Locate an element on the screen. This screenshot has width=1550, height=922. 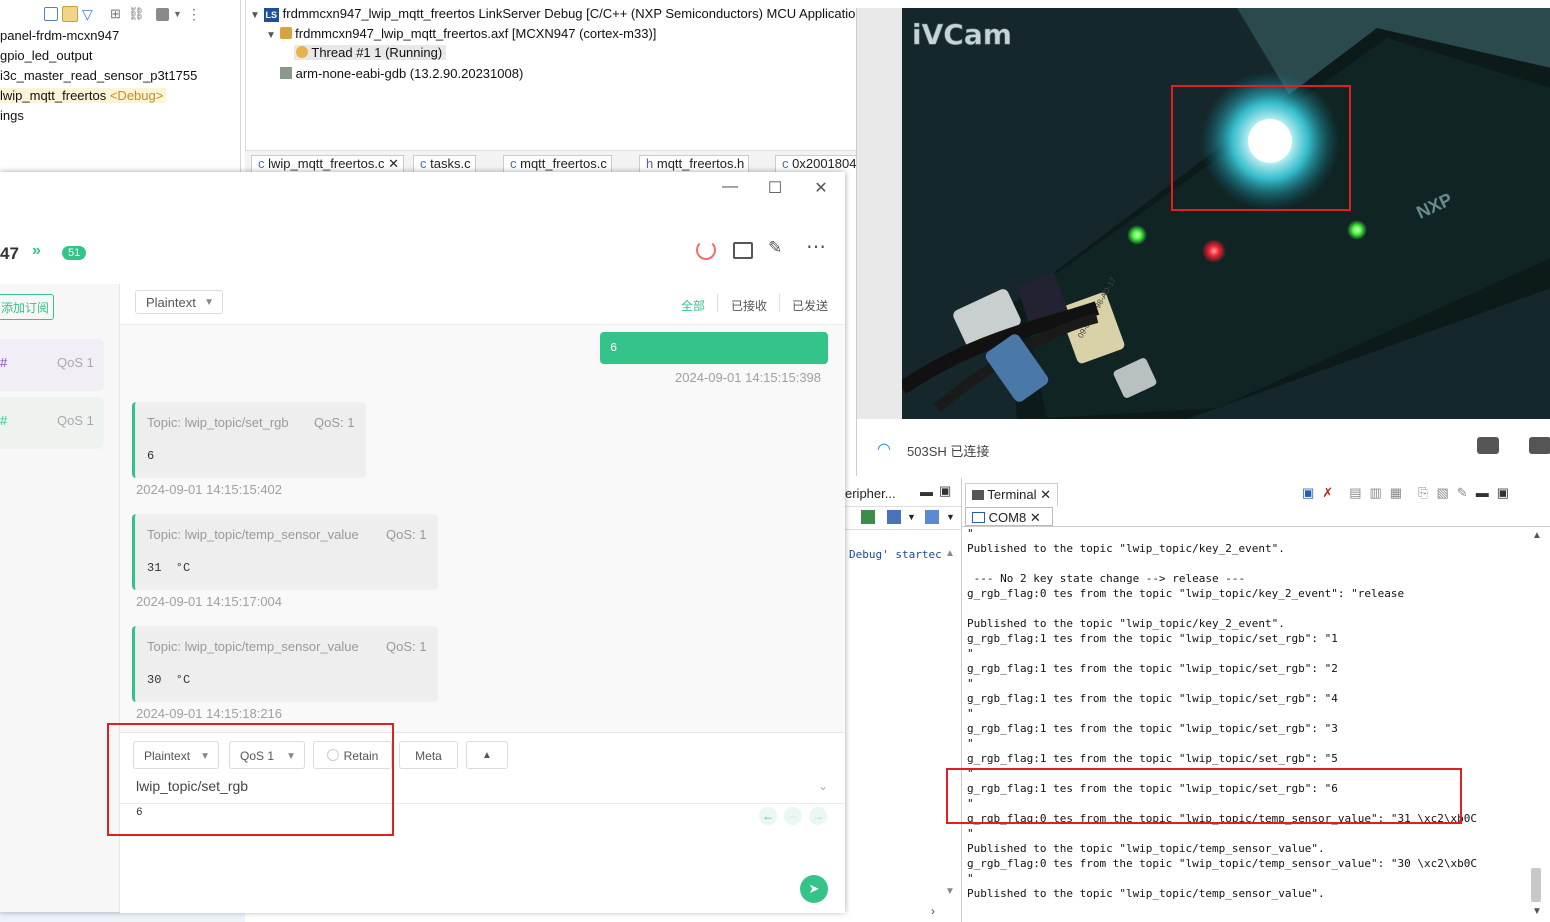
editor-tab-label: 0x2001804 is located at coordinates (824, 163).